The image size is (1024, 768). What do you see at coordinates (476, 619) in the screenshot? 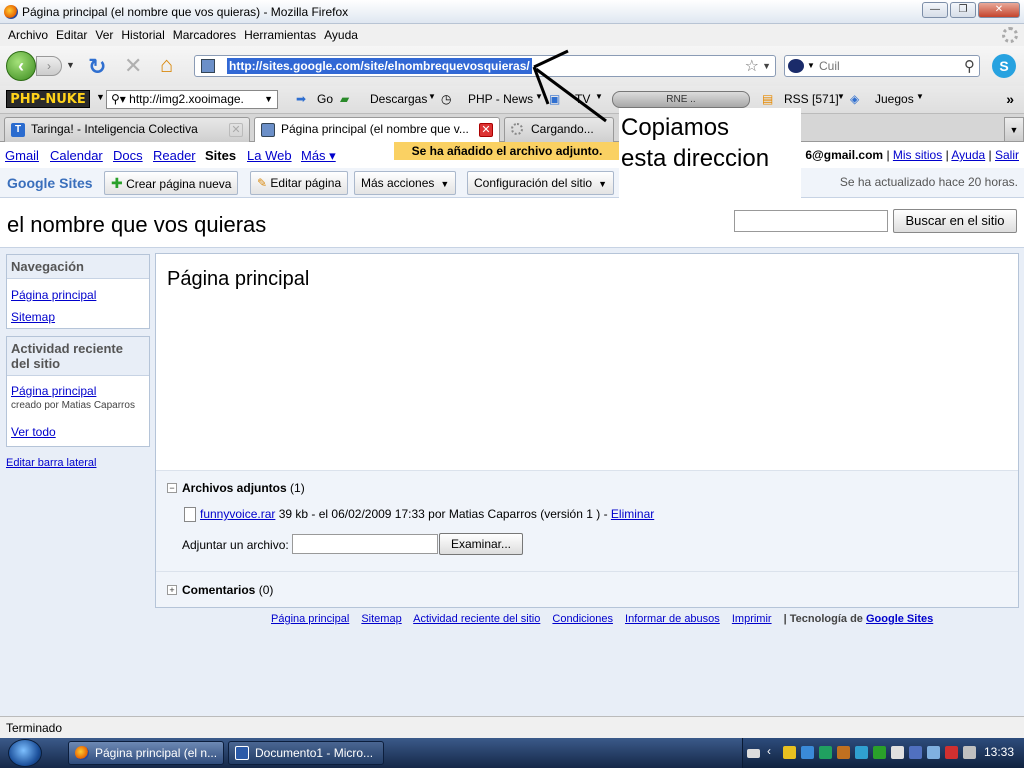
I see `footer-link-activity: Actividad reciente del sitio` at bounding box center [476, 619].